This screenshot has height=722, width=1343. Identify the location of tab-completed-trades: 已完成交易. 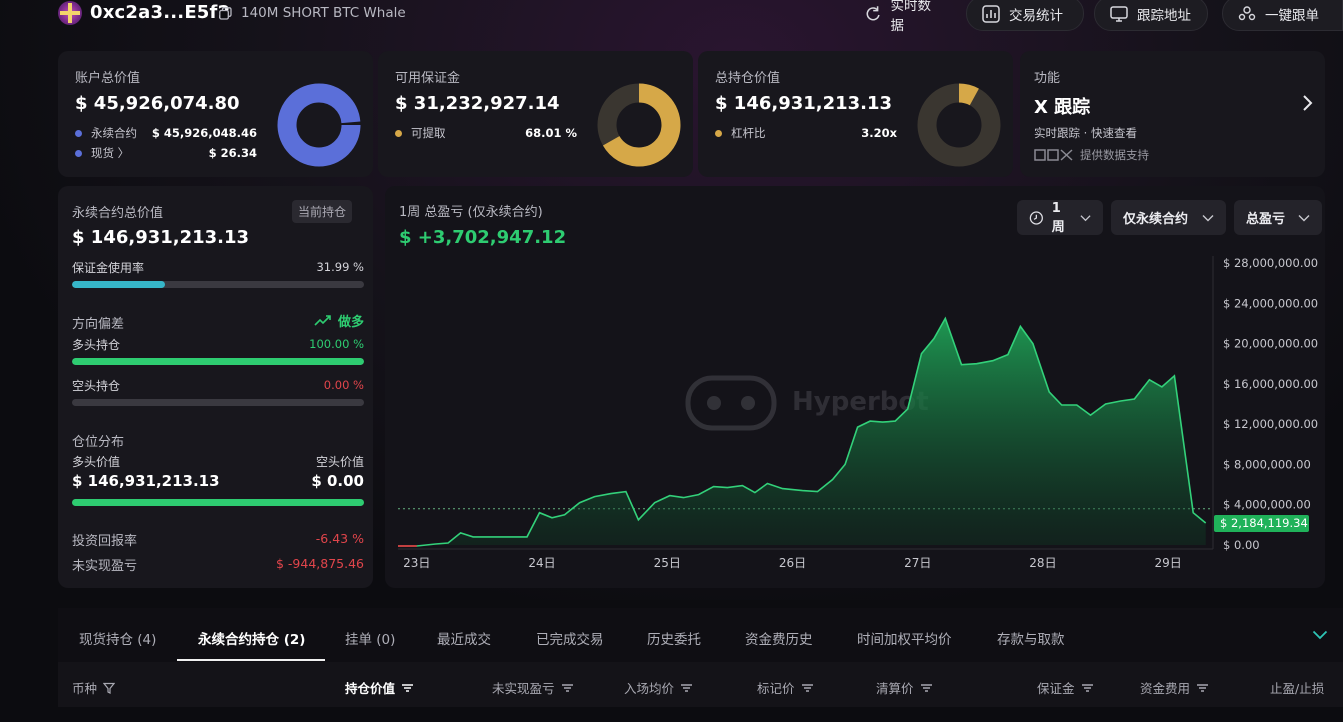
(570, 638).